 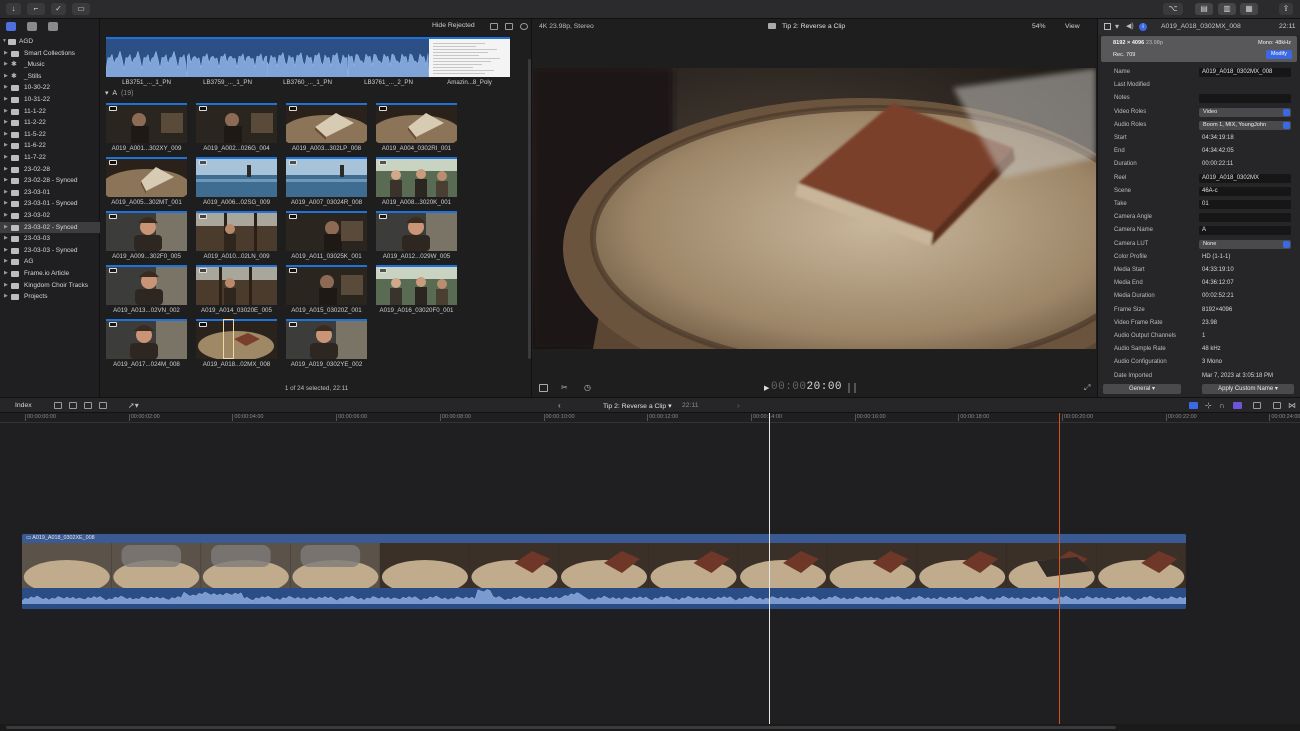 I want to click on sidebar-item: ▶ 10-30-22, so click(x=50, y=88).